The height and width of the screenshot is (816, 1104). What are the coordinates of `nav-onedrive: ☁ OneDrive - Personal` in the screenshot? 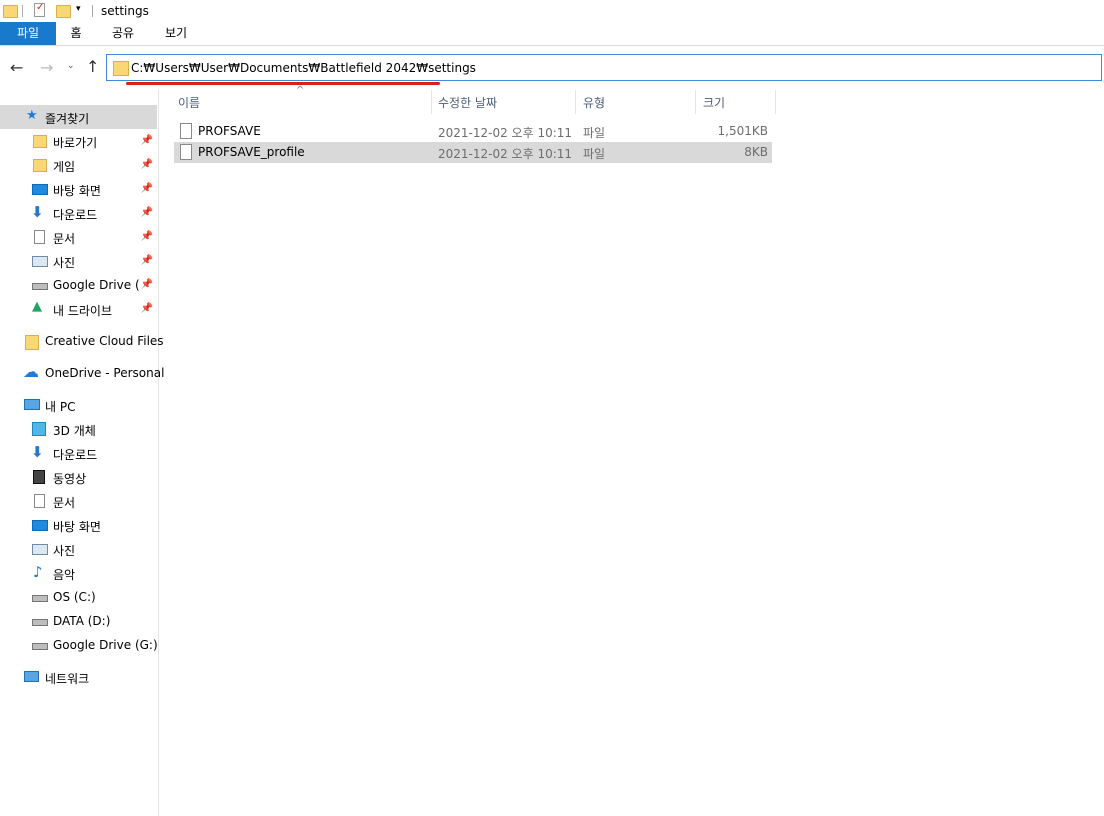 It's located at (82, 373).